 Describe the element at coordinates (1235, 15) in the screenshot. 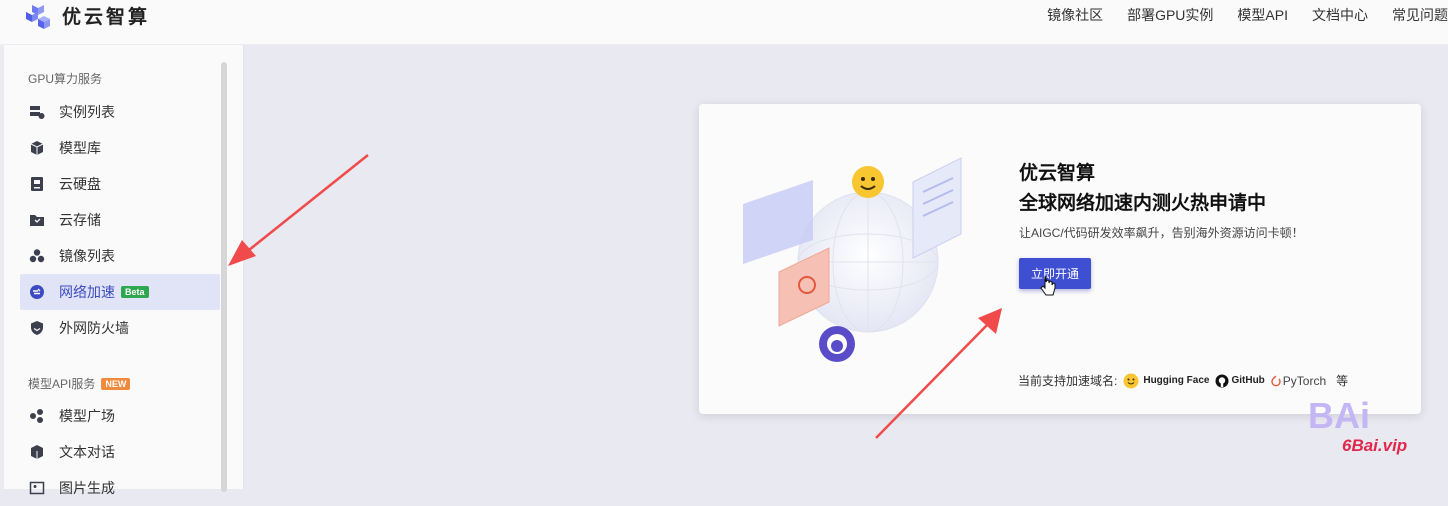

I see `top-nav: 镜像社区 部署GPU实例 模型API 文档中心 常见问题` at that location.